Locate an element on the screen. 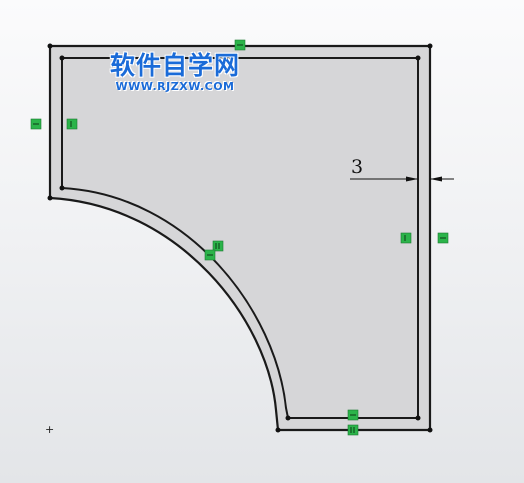  dimension-value: 3 is located at coordinates (357, 167).